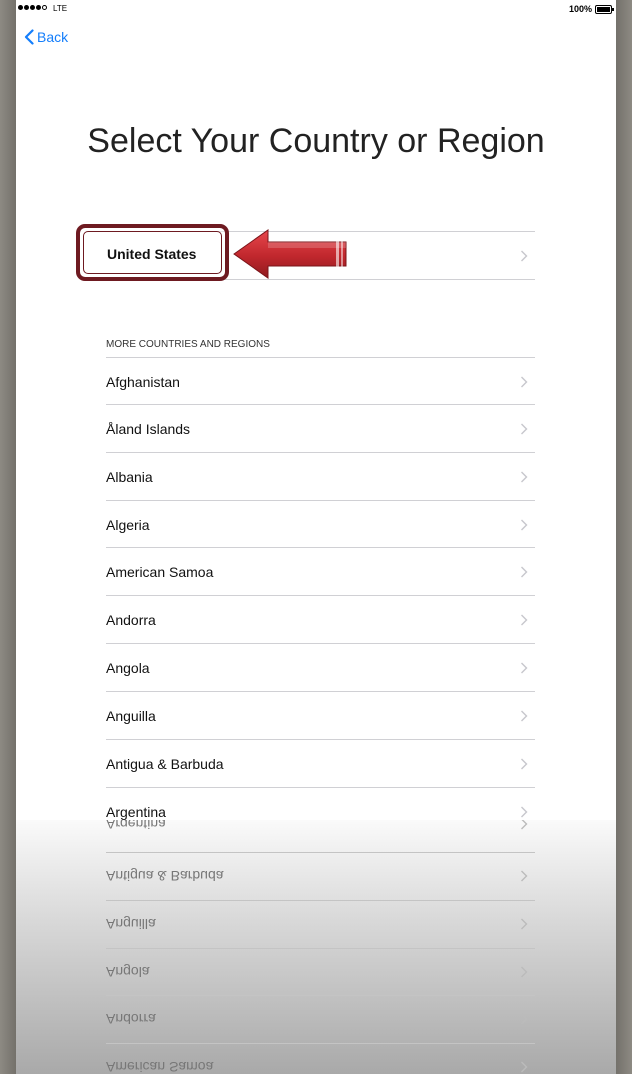  What do you see at coordinates (143, 381) in the screenshot?
I see `country-label: Afghanistan` at bounding box center [143, 381].